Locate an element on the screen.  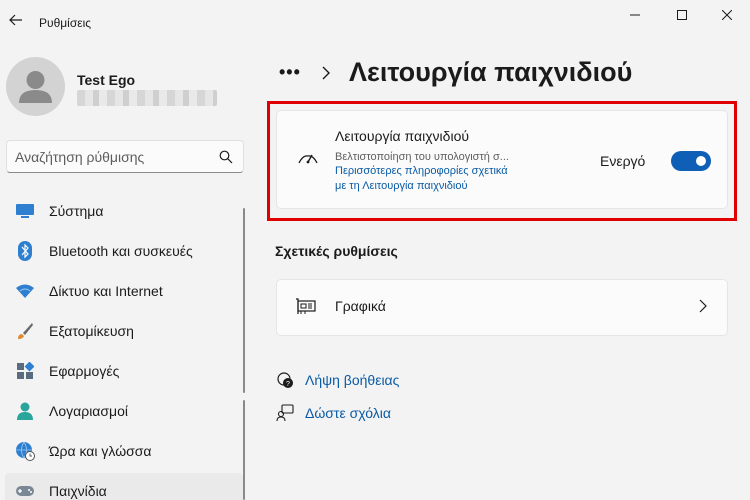
close-icon is located at coordinates (727, 15).